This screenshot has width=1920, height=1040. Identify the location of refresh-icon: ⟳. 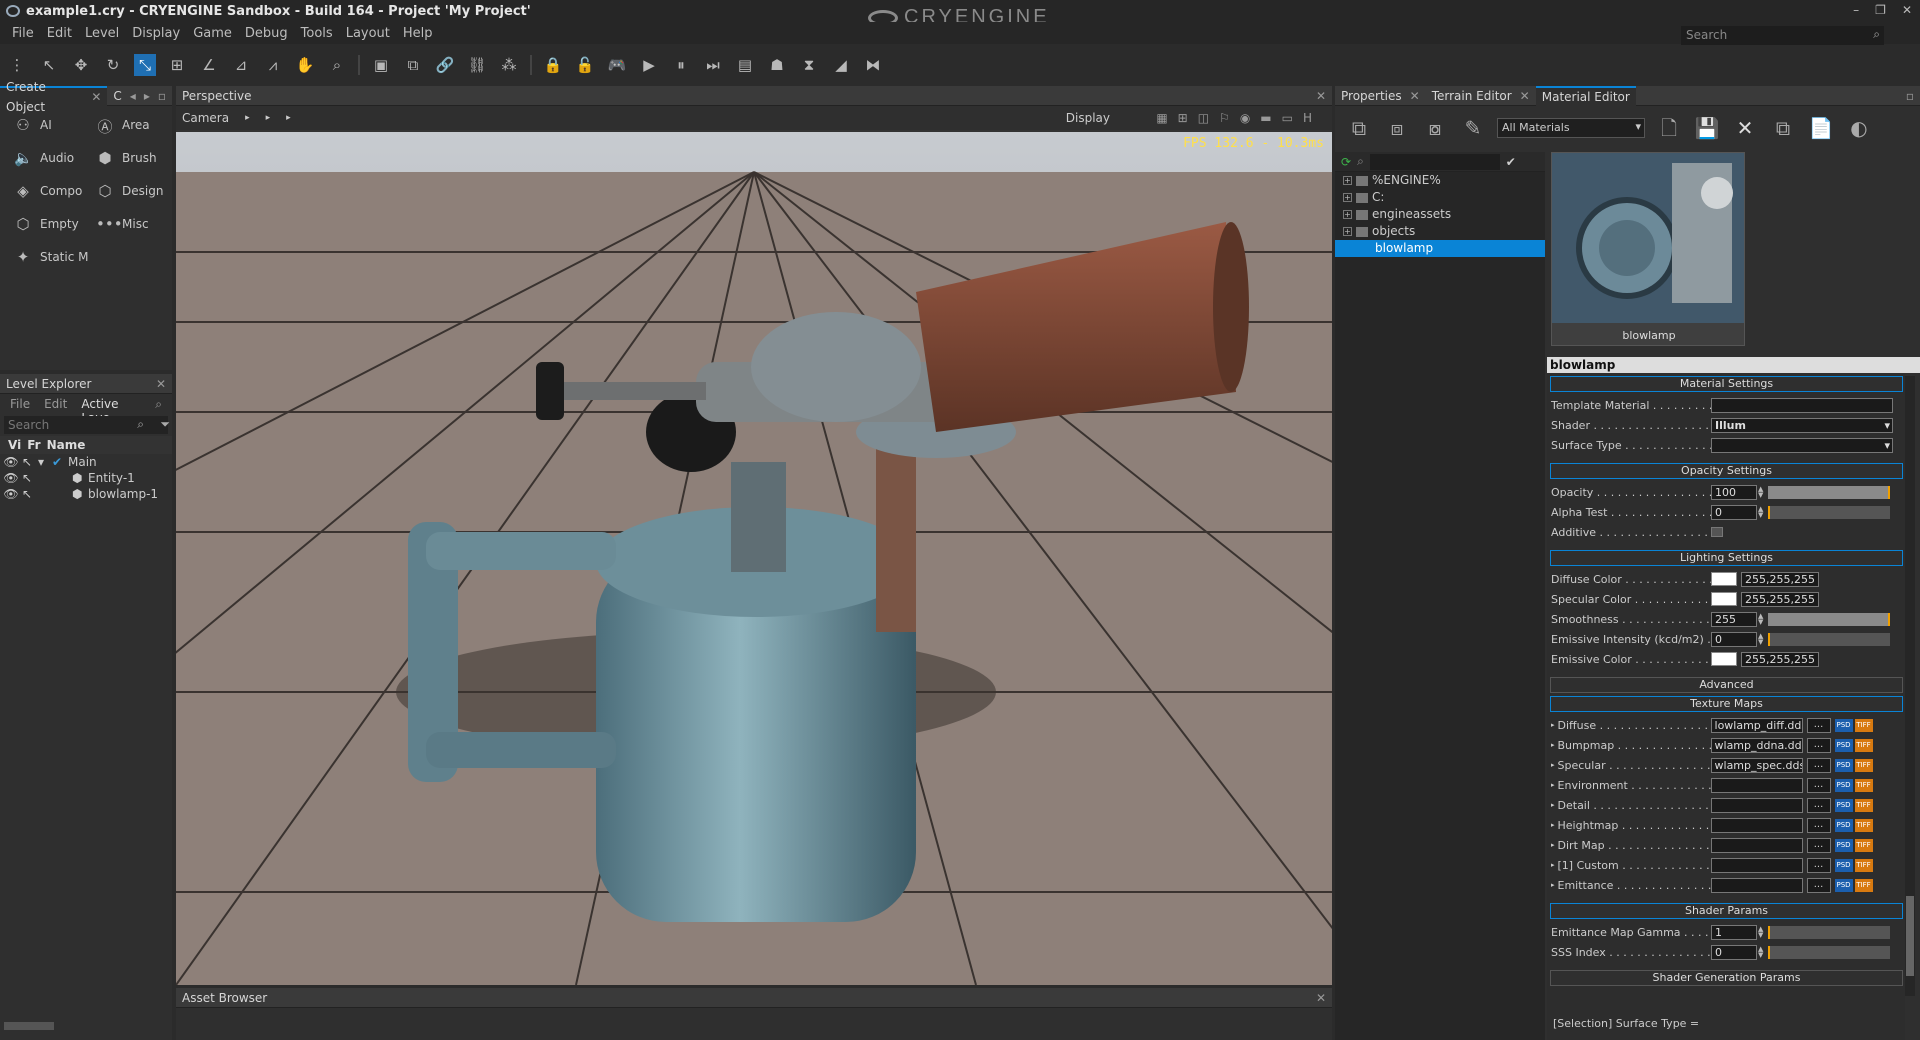
(1346, 162).